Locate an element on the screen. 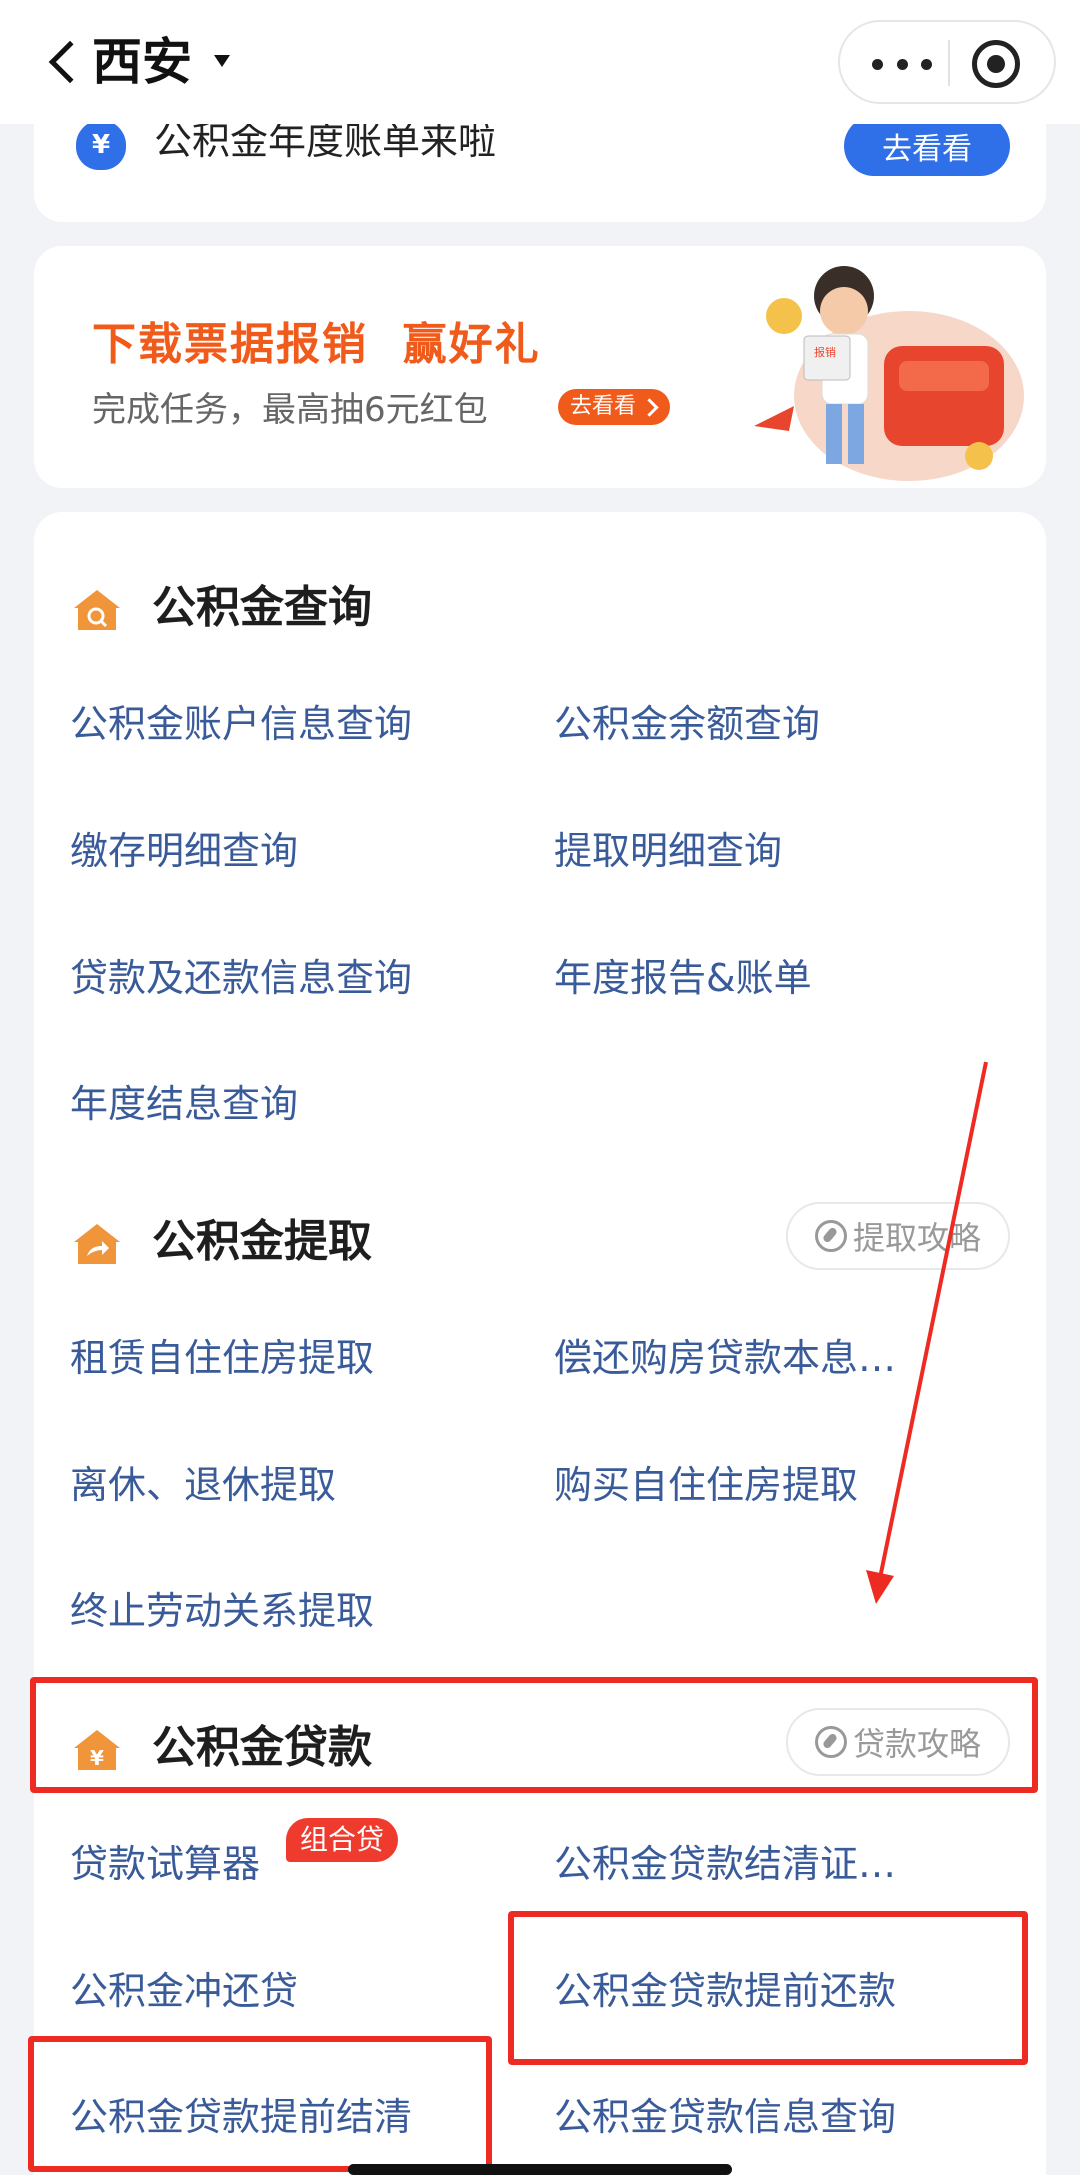 The image size is (1080, 2175). more-dots-icon is located at coordinates (902, 64).